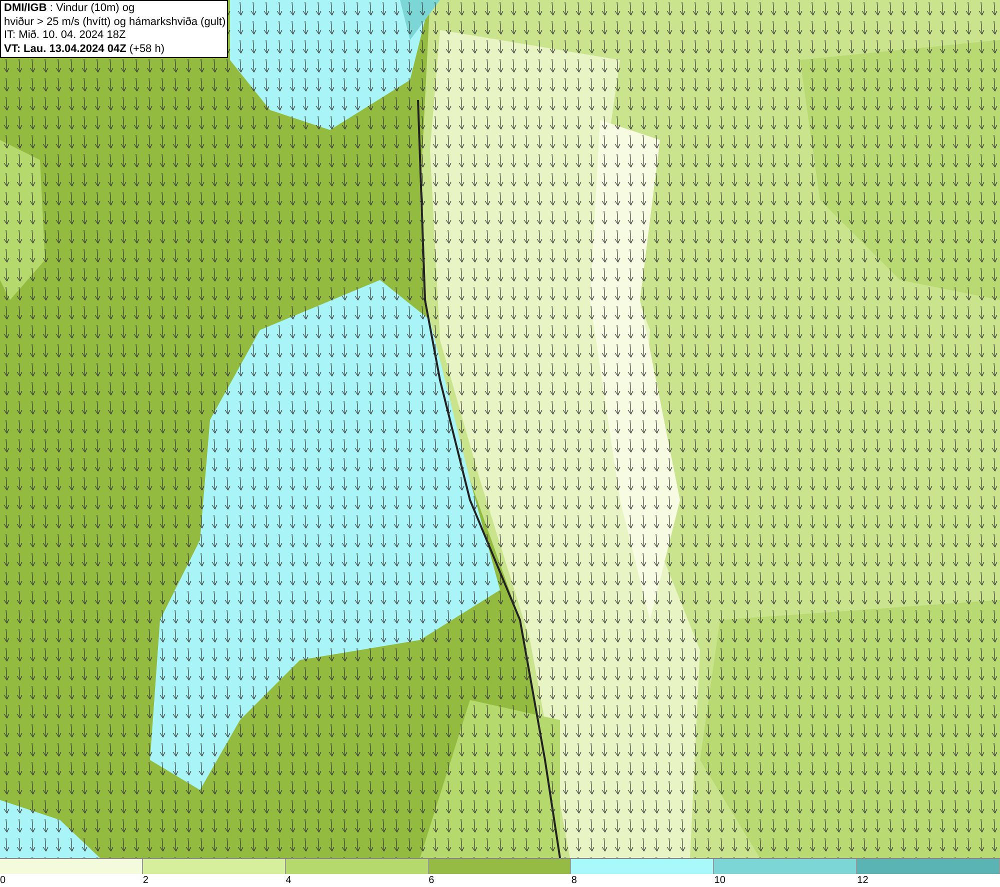 Image resolution: width=1000 pixels, height=887 pixels. I want to click on legend-label: 6, so click(431, 880).